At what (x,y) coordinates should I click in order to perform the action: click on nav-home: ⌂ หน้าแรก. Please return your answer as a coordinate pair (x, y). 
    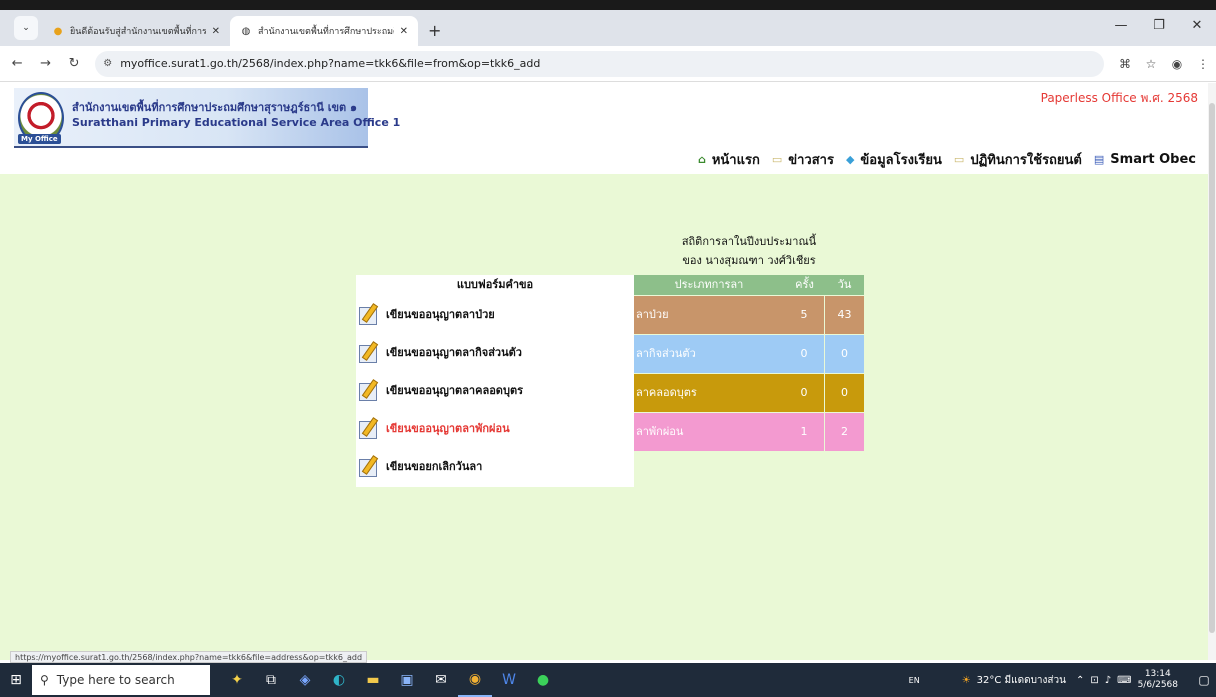
    Looking at the image, I should click on (729, 159).